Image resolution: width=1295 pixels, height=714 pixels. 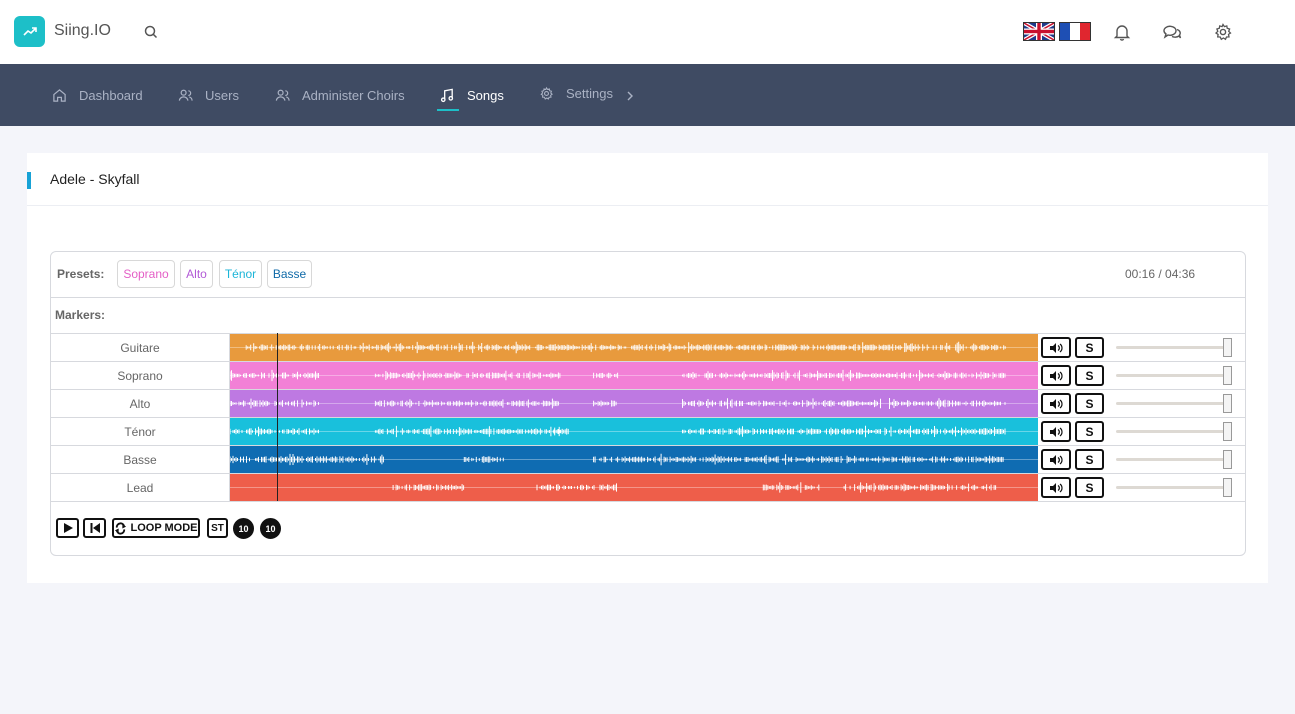 I want to click on stereo-button: ST, so click(x=217, y=528).